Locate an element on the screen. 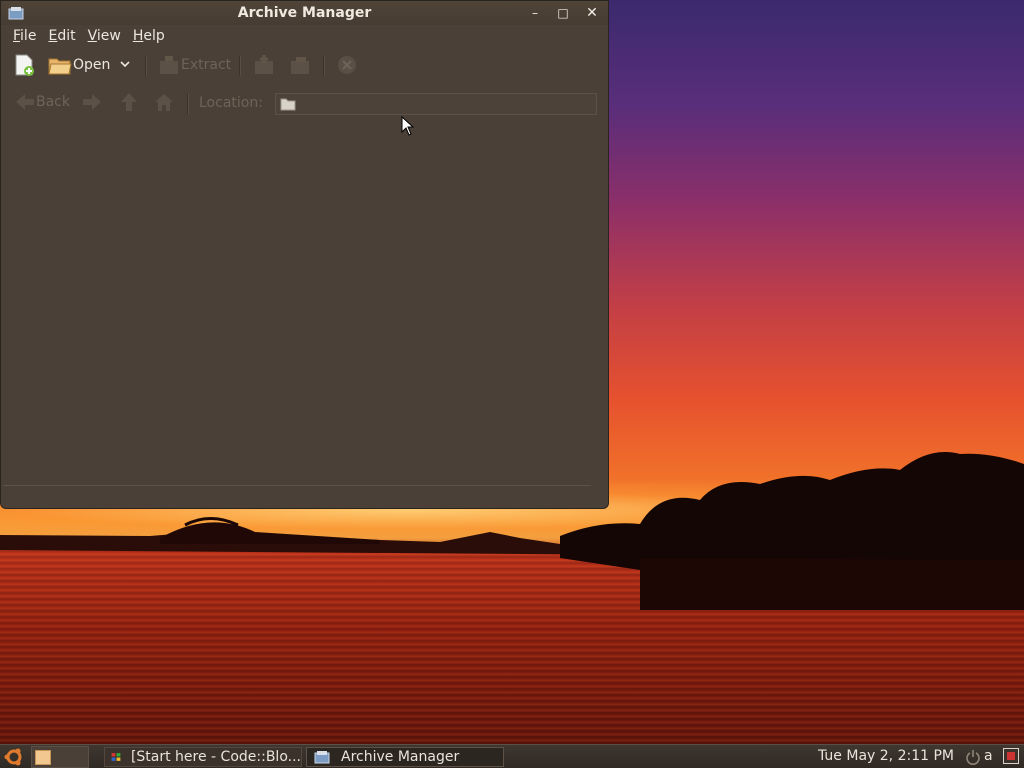 This screenshot has height=768, width=1024. task-archive-manager-label: Archive Manager is located at coordinates (400, 757).